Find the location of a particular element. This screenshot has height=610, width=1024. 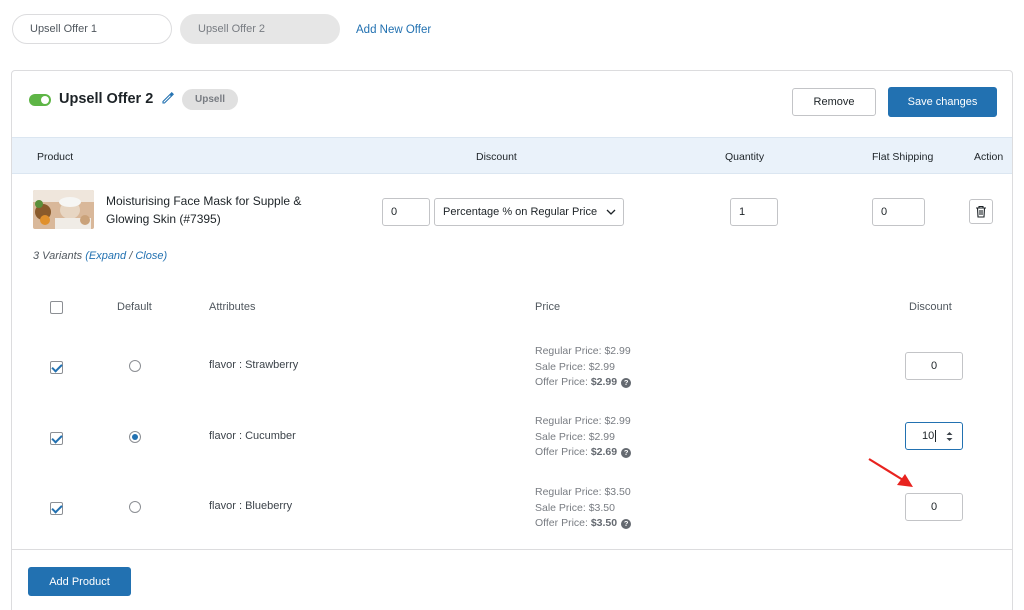

save-changes-button: Save changes is located at coordinates (942, 102).